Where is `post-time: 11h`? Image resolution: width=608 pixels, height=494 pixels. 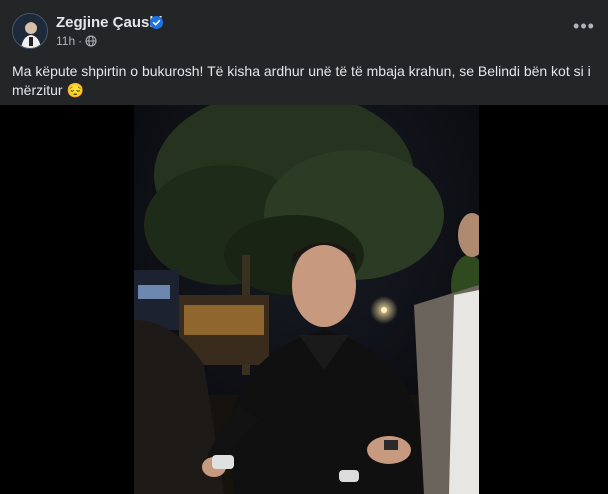 post-time: 11h is located at coordinates (65, 41).